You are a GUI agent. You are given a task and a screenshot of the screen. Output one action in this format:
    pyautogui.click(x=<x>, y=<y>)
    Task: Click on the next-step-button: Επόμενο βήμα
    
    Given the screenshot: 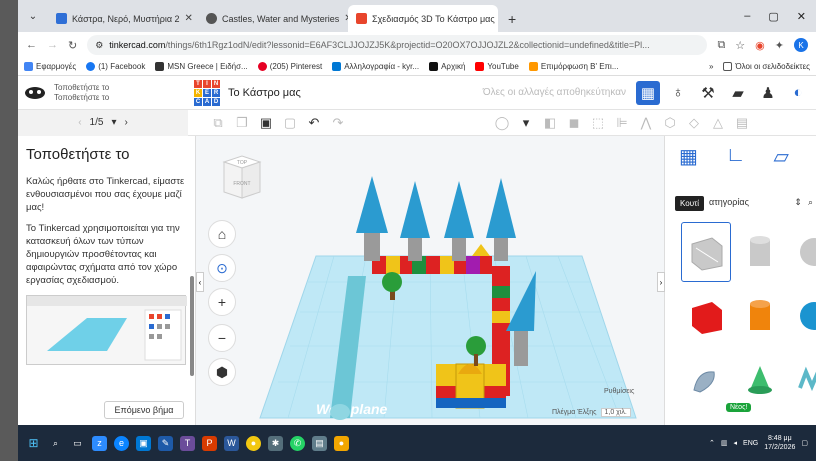 What is the action you would take?
    pyautogui.click(x=144, y=410)
    